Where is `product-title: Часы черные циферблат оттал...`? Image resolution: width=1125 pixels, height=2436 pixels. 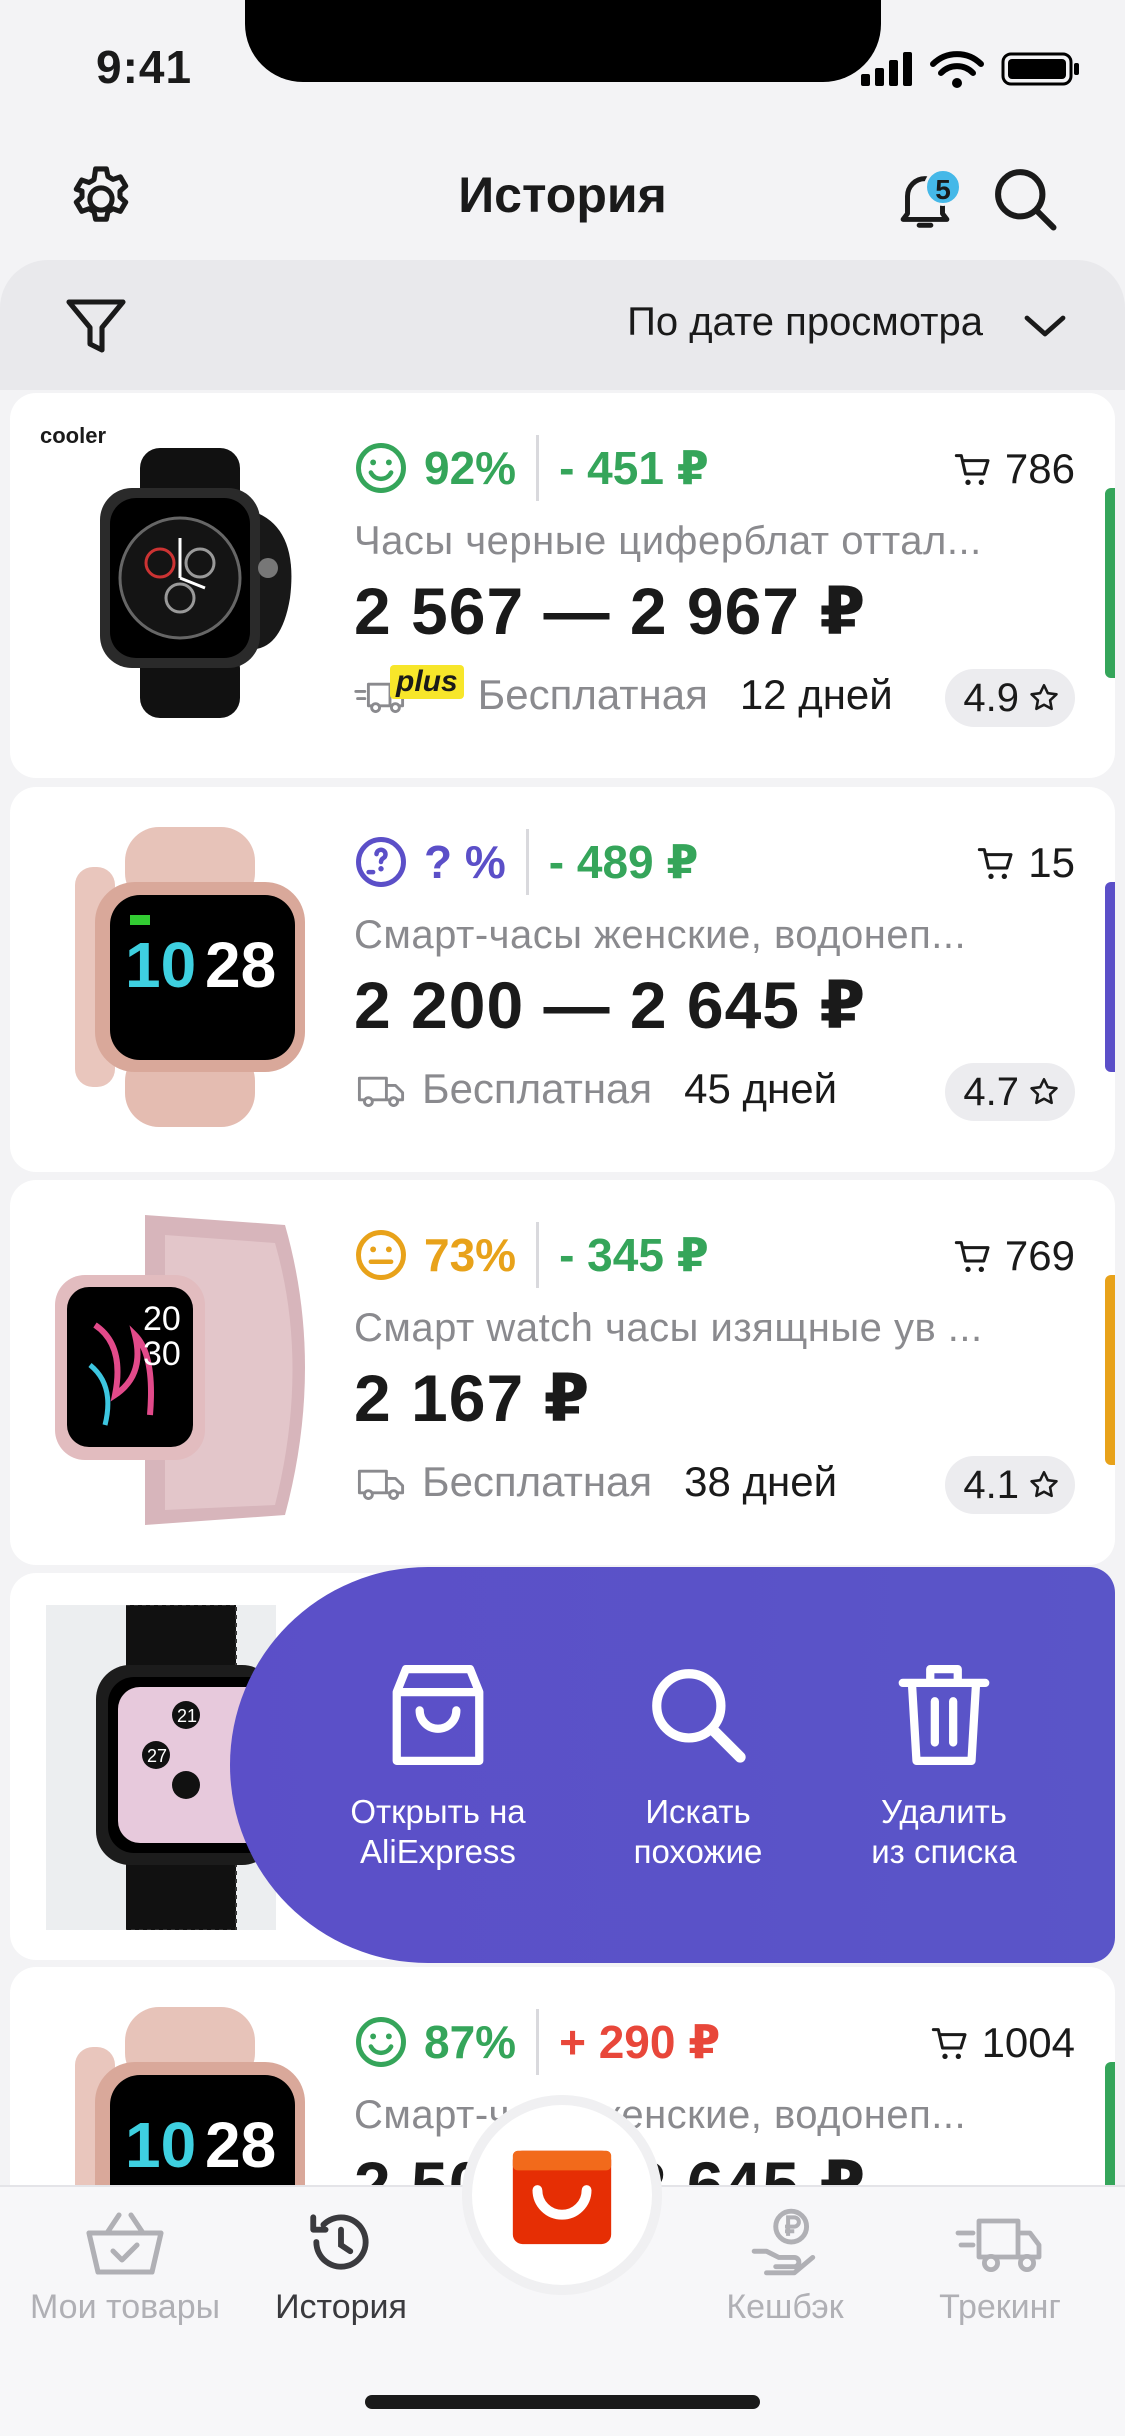 product-title: Часы черные циферблат оттал... is located at coordinates (668, 541).